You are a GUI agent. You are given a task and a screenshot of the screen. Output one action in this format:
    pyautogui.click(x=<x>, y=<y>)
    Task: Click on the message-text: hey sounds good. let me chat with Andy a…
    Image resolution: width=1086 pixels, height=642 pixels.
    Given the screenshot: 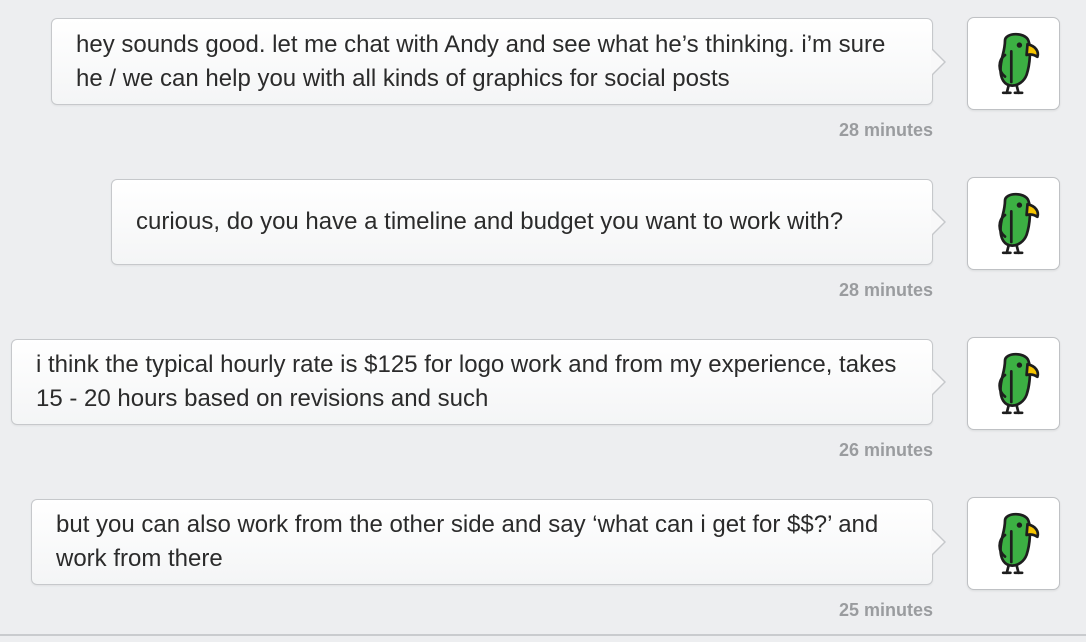 What is the action you would take?
    pyautogui.click(x=481, y=61)
    